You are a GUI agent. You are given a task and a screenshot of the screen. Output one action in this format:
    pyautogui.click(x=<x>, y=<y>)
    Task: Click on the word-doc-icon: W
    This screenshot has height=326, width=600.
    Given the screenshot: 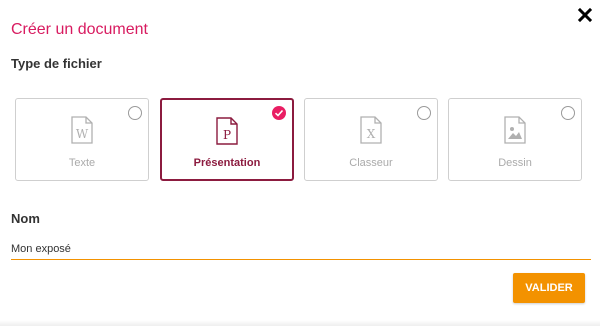 What is the action you would take?
    pyautogui.click(x=82, y=130)
    